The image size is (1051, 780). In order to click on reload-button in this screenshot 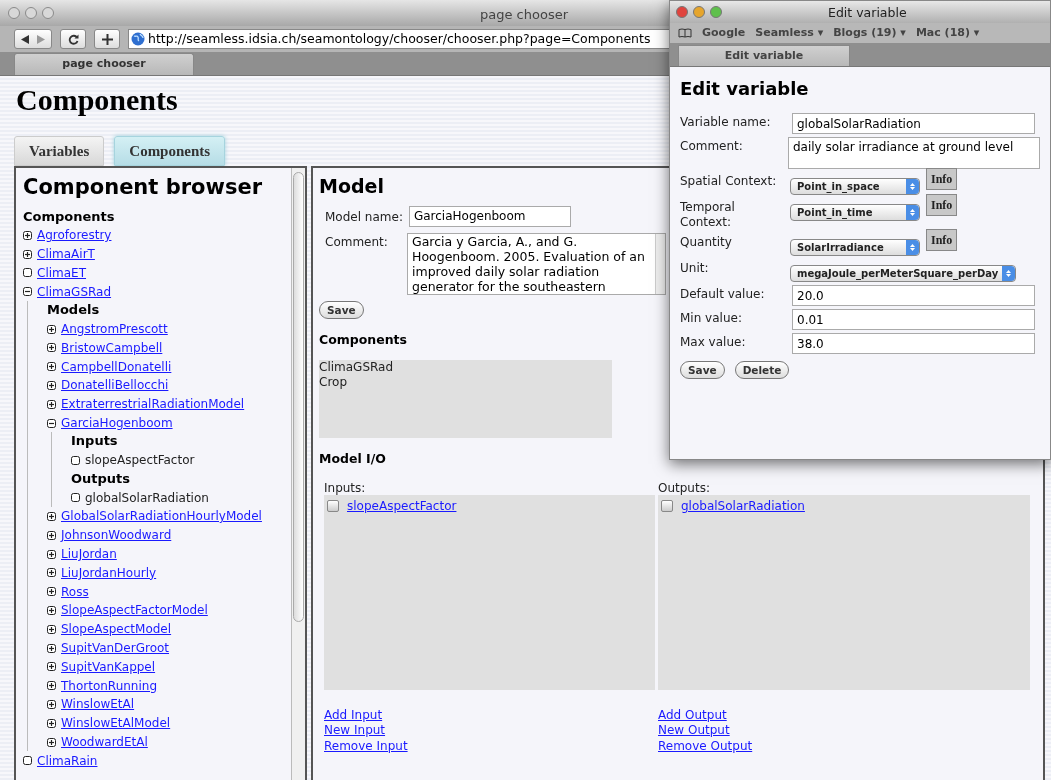, I will do `click(73, 39)`.